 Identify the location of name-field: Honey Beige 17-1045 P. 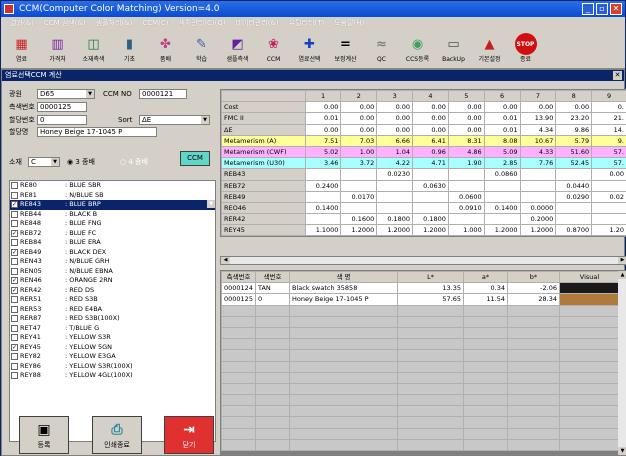
(97, 132).